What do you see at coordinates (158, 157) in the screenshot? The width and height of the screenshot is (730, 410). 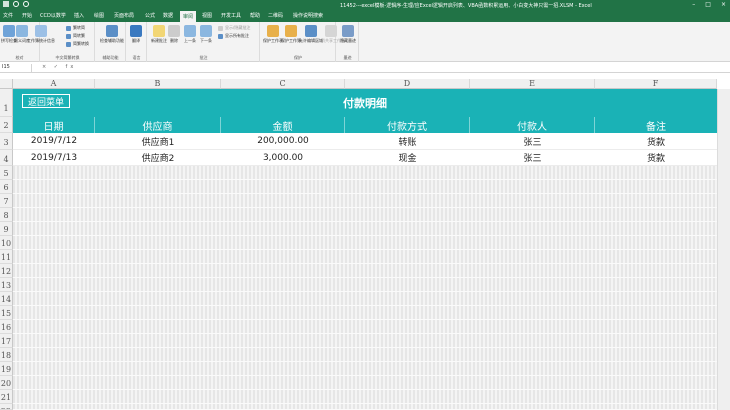 I see `cell-supplier: 供应商2` at bounding box center [158, 157].